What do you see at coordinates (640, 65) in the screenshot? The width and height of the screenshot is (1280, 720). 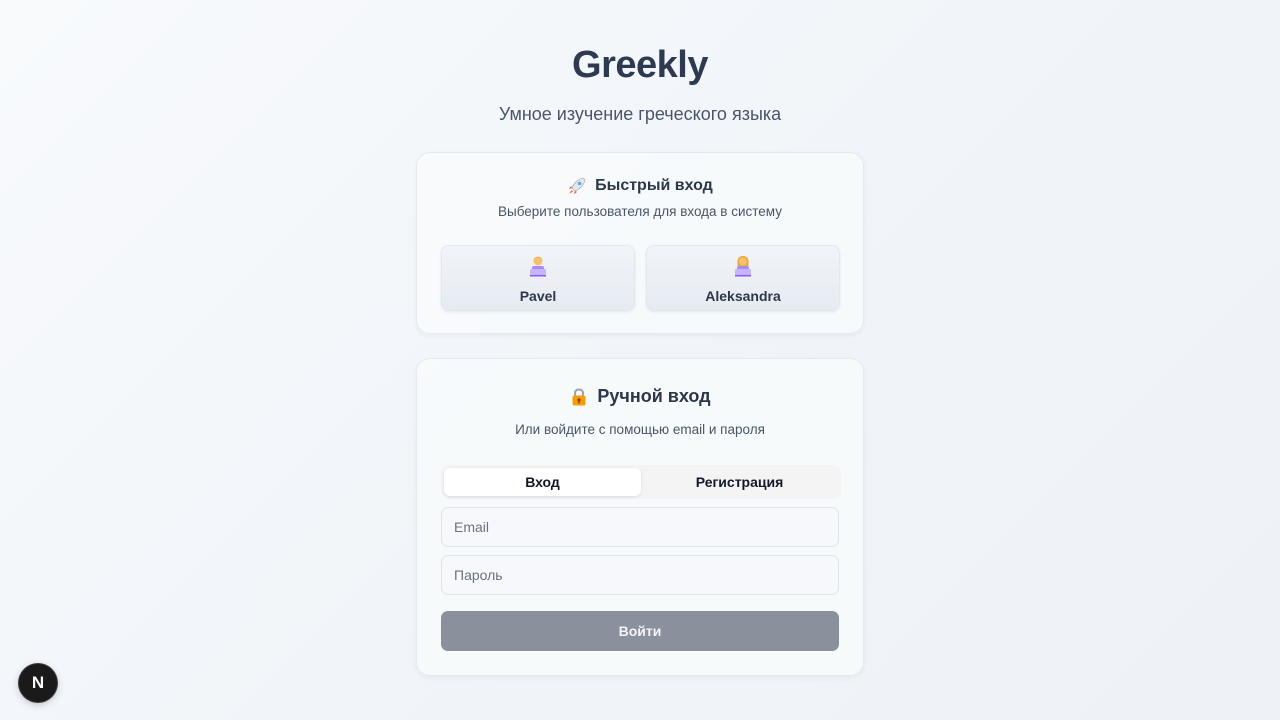 I see `app-title: Greekly` at bounding box center [640, 65].